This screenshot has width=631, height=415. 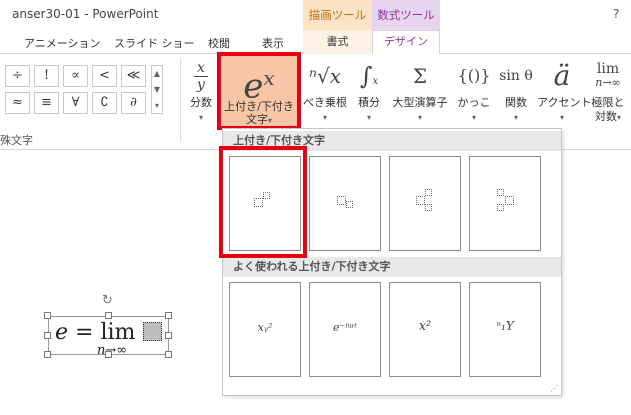 I want to click on common-script-item: e⁻ⁱᵚᵗ, so click(x=345, y=329).